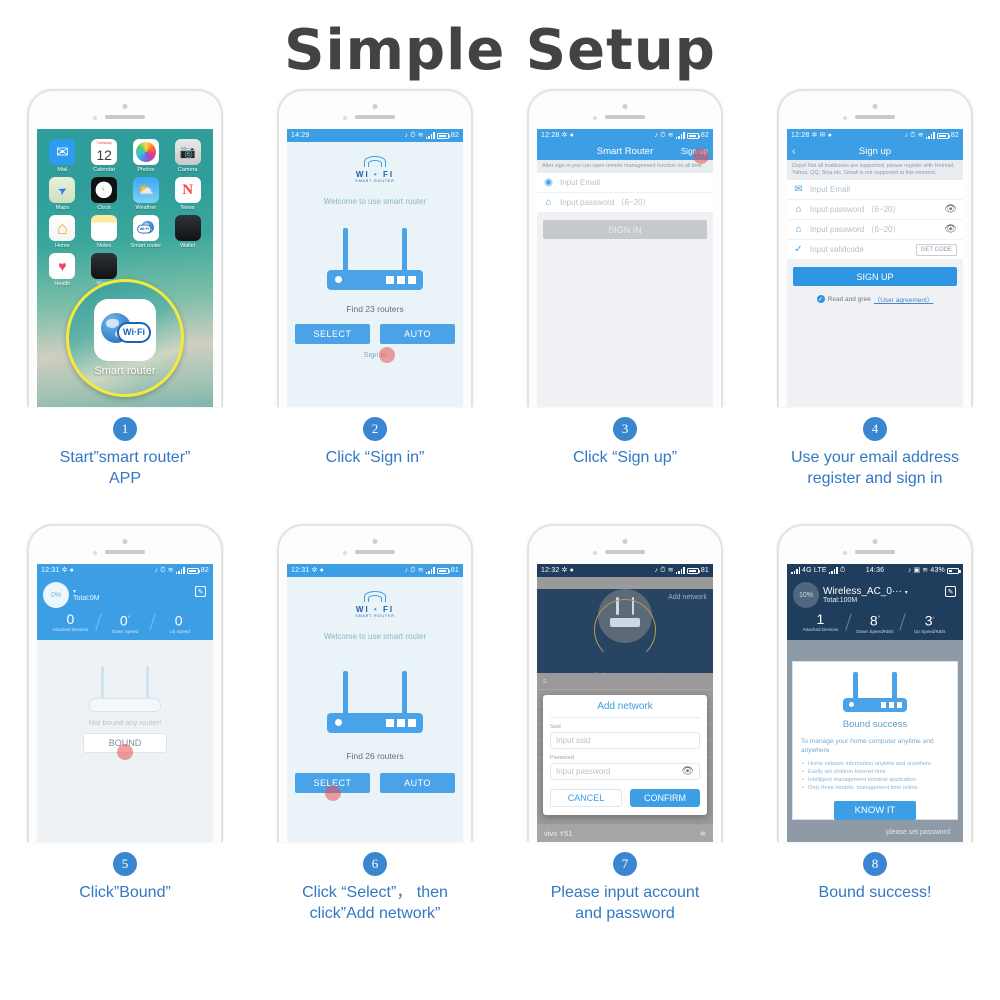 Image resolution: width=1000 pixels, height=1000 pixels. Describe the element at coordinates (625, 681) in the screenshot. I see `list-item: s` at that location.